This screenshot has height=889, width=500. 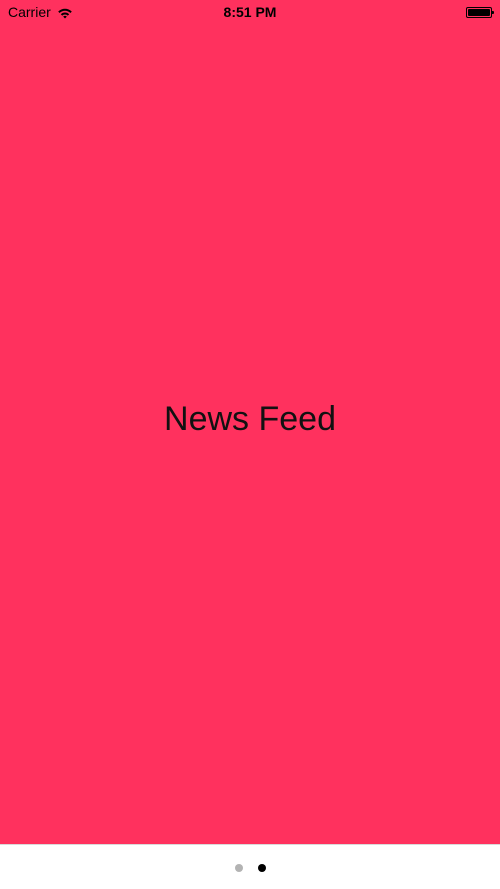 I want to click on status-bar: Carrier 8:51 PM, so click(x=250, y=13).